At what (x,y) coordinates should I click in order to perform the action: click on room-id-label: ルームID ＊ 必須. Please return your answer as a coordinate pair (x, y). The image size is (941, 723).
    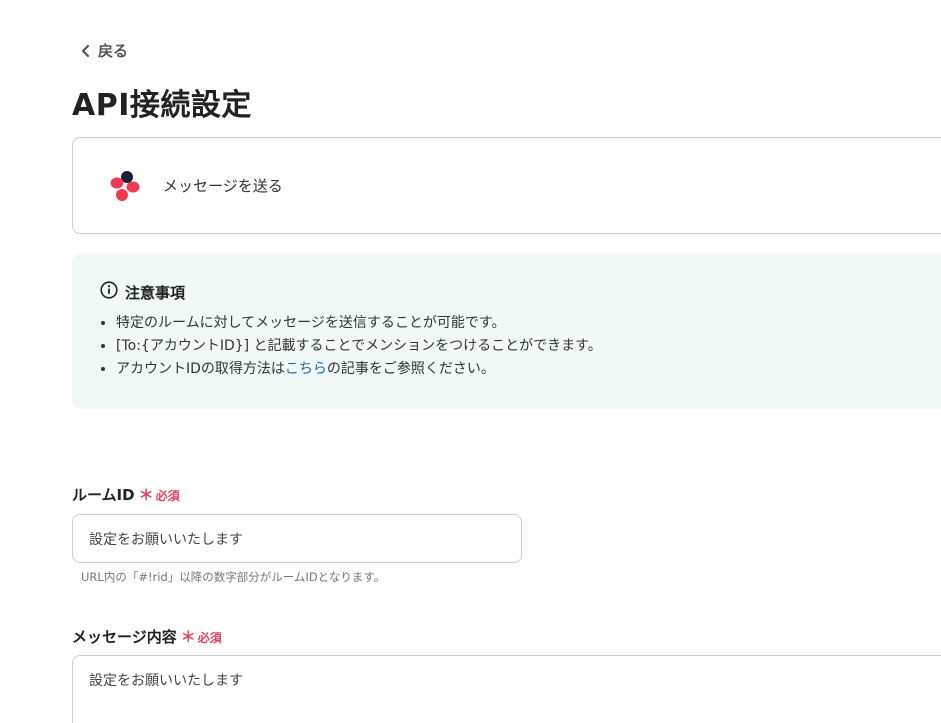
    Looking at the image, I should click on (126, 494).